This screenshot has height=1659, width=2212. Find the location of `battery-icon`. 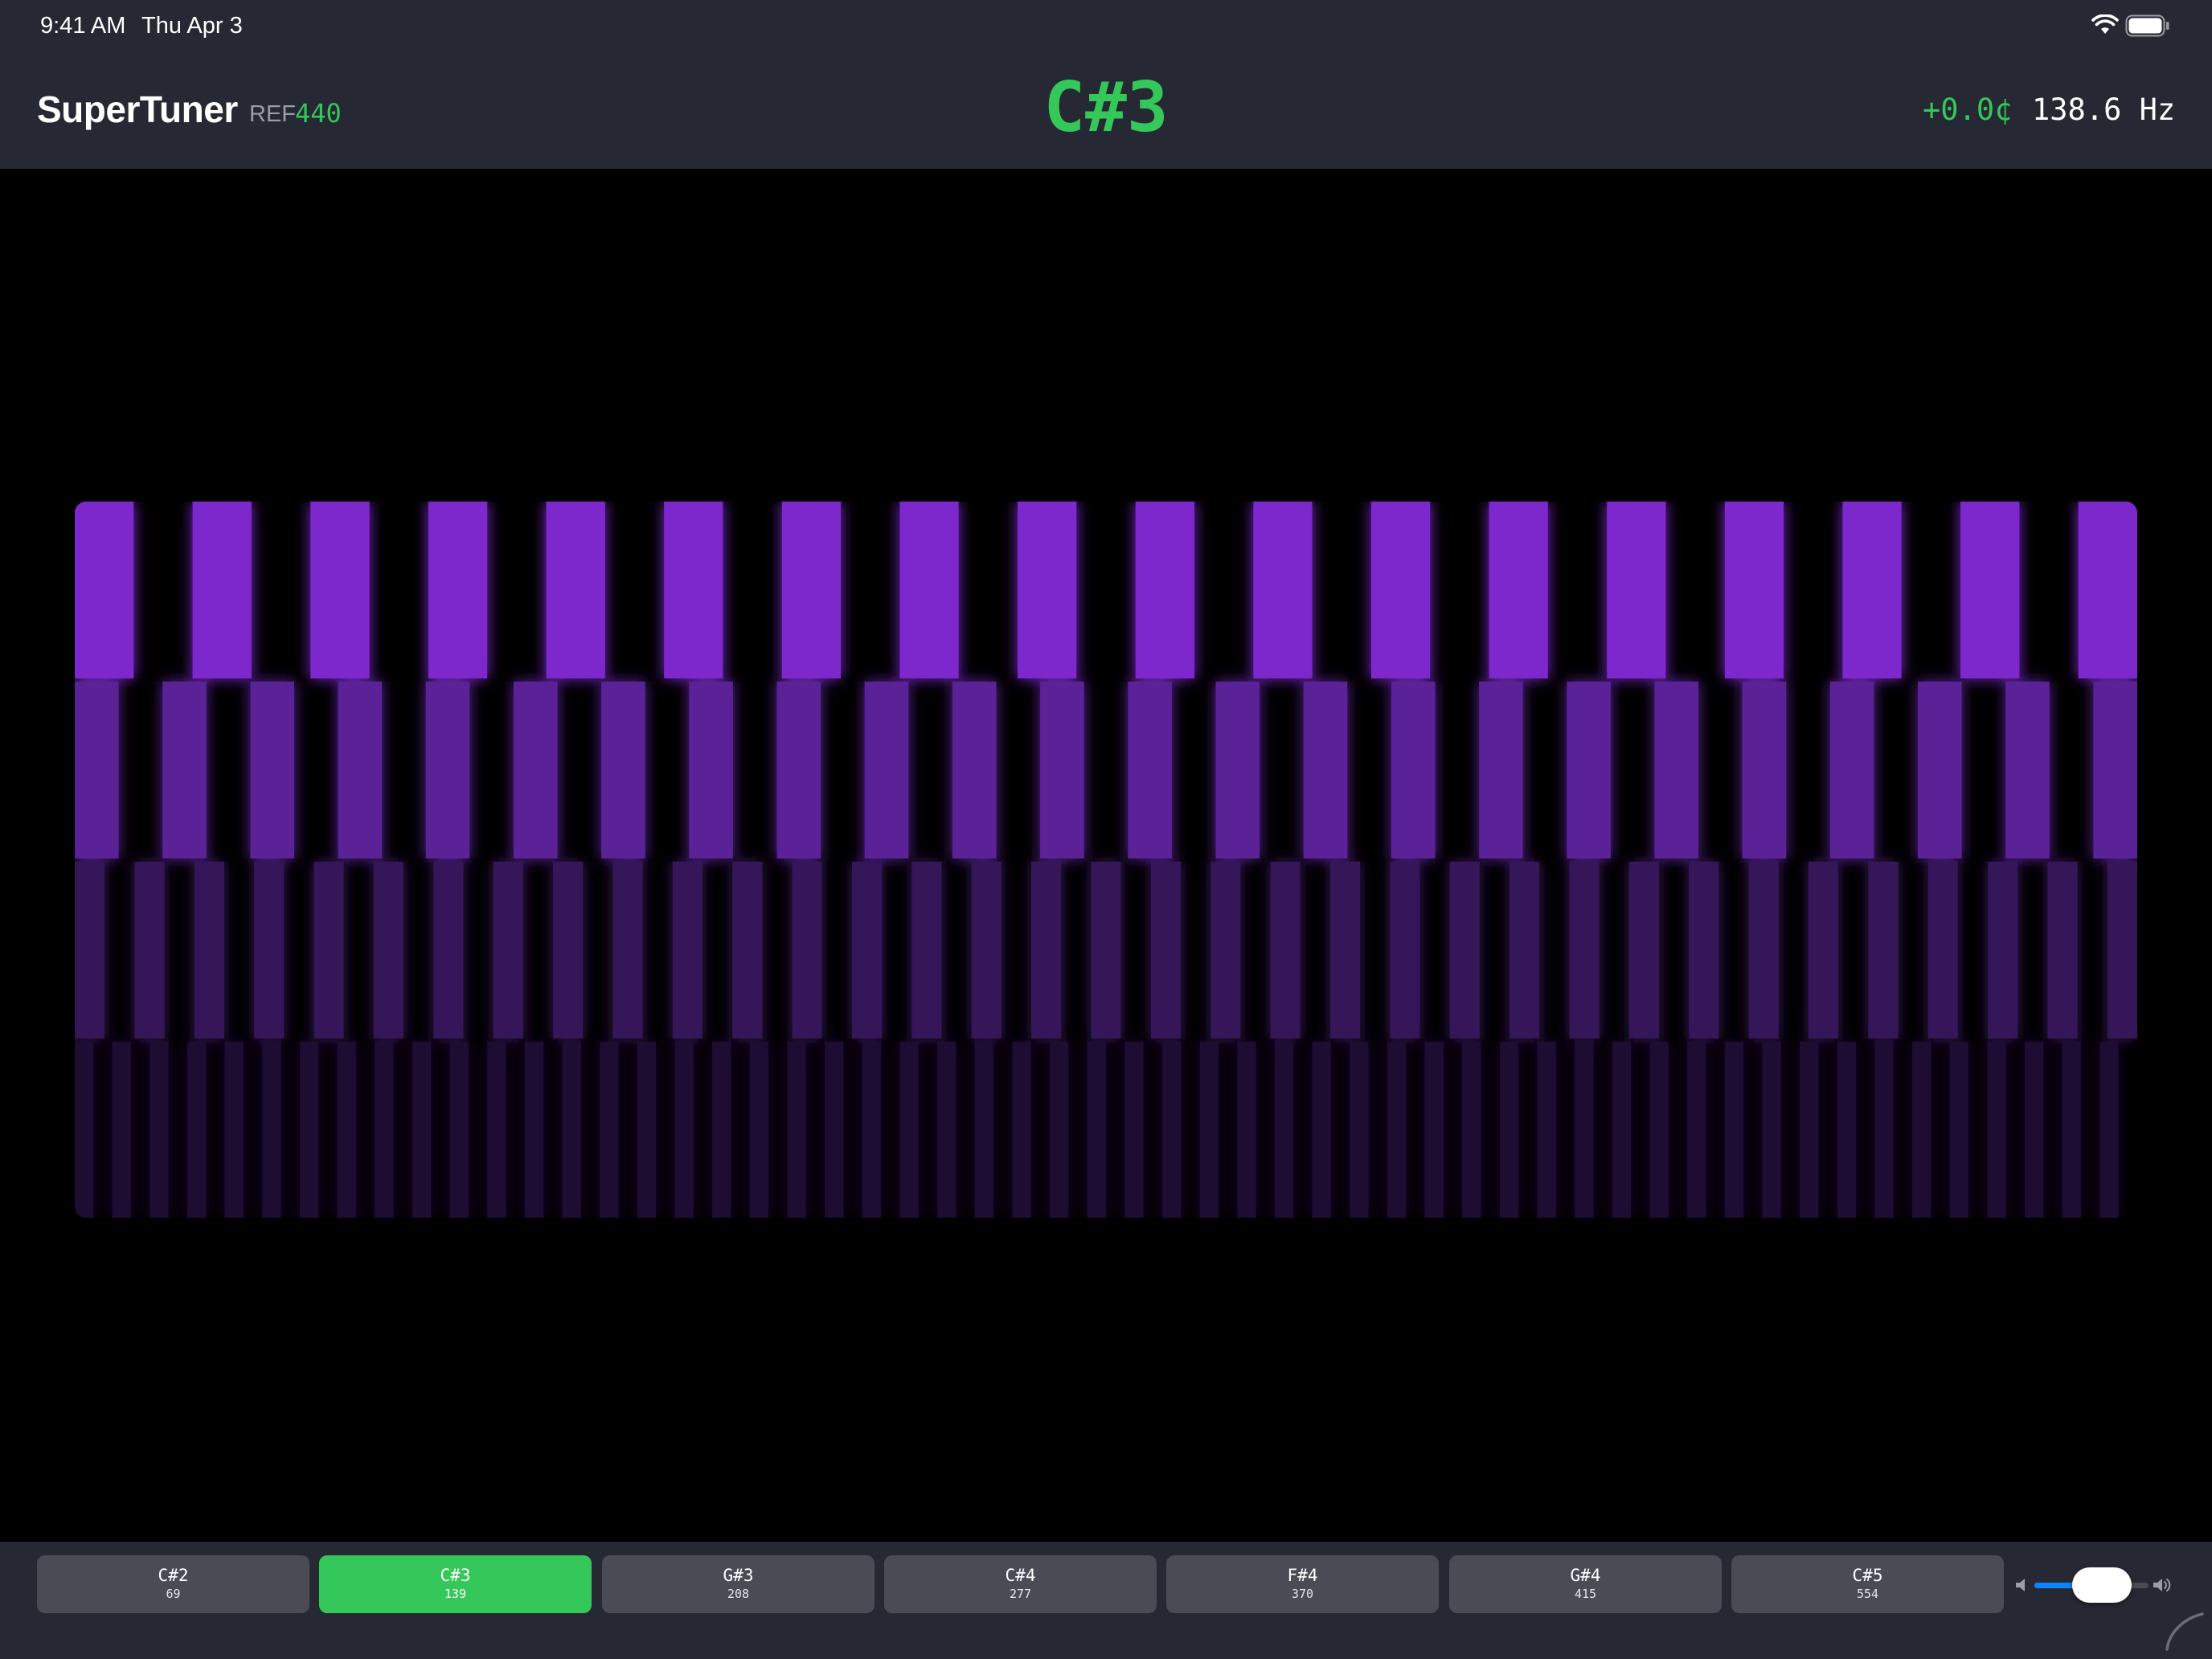

battery-icon is located at coordinates (2147, 25).